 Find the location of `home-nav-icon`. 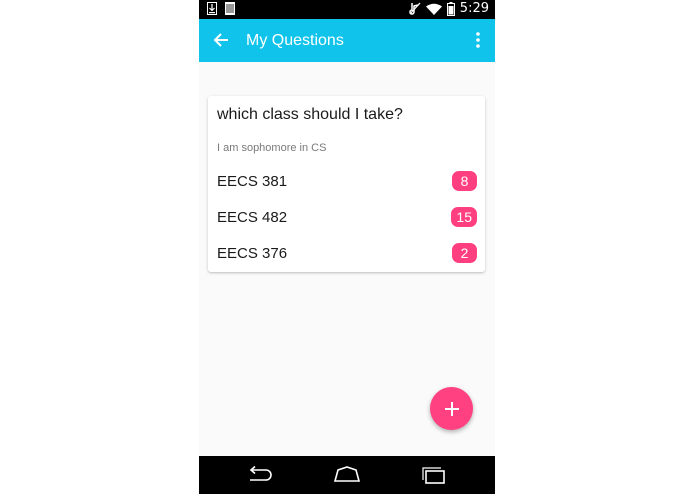

home-nav-icon is located at coordinates (347, 475).